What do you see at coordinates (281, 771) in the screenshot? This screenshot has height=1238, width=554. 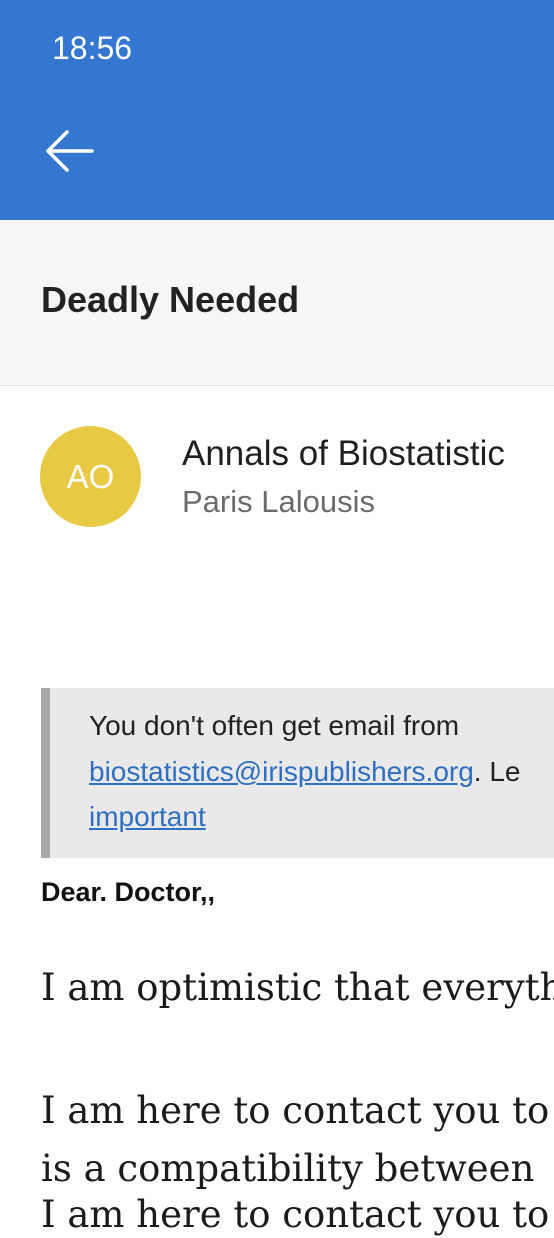 I see `sender-email-link: biostatistics@irispublishers.org` at bounding box center [281, 771].